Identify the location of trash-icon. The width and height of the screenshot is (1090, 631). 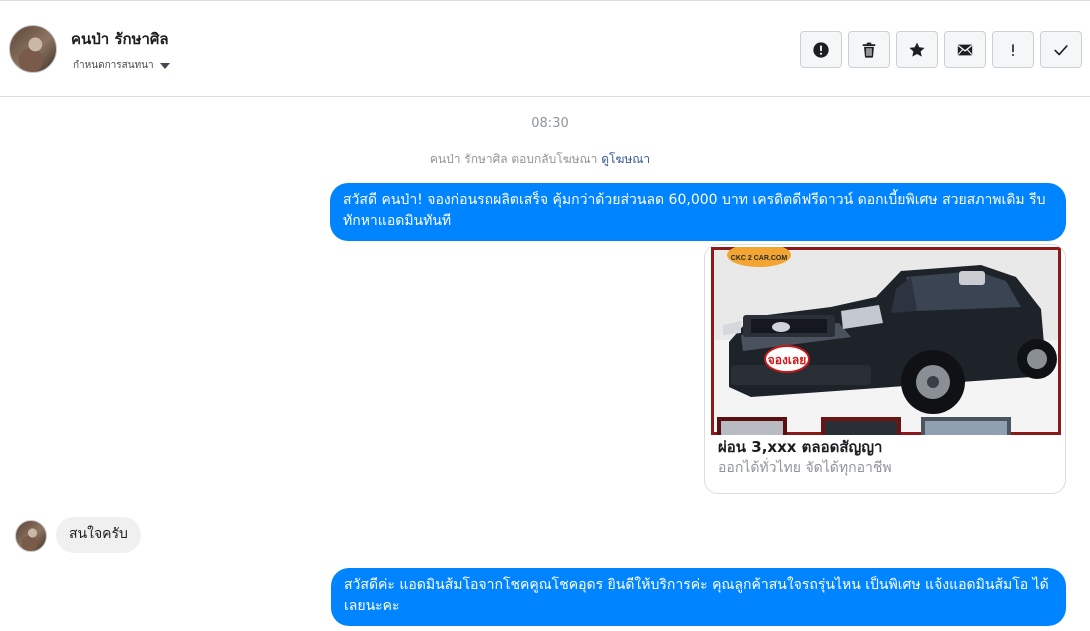
(869, 50).